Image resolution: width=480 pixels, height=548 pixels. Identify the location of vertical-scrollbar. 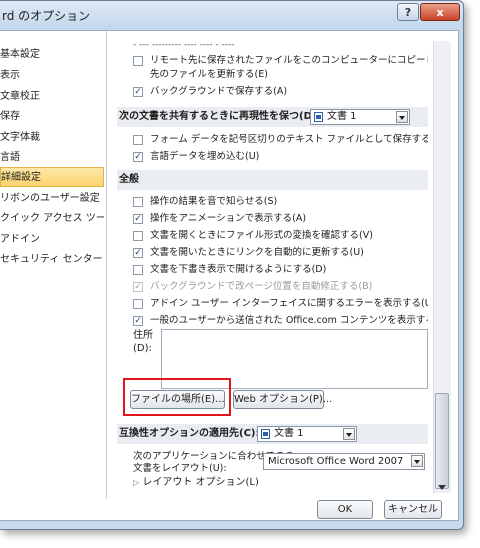
(442, 267).